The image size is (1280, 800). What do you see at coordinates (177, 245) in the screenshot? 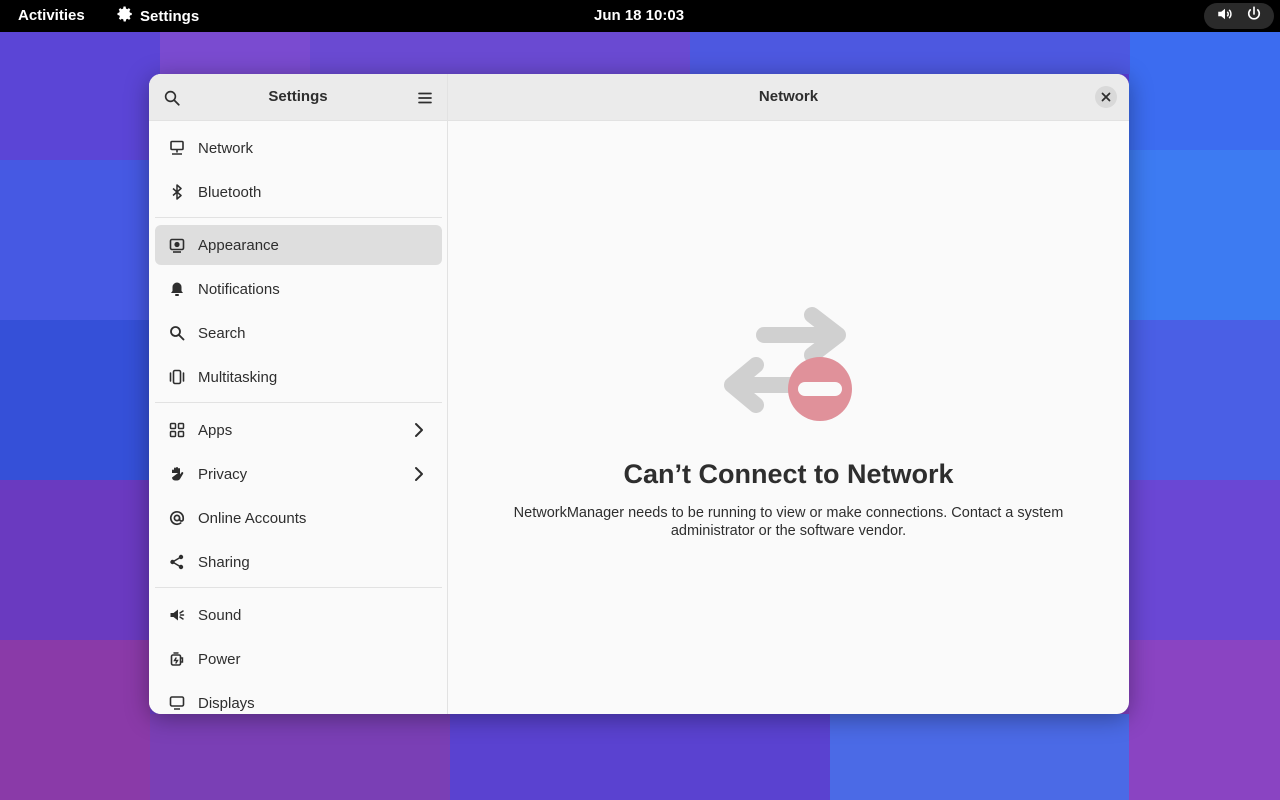
I see `appearance-icon` at bounding box center [177, 245].